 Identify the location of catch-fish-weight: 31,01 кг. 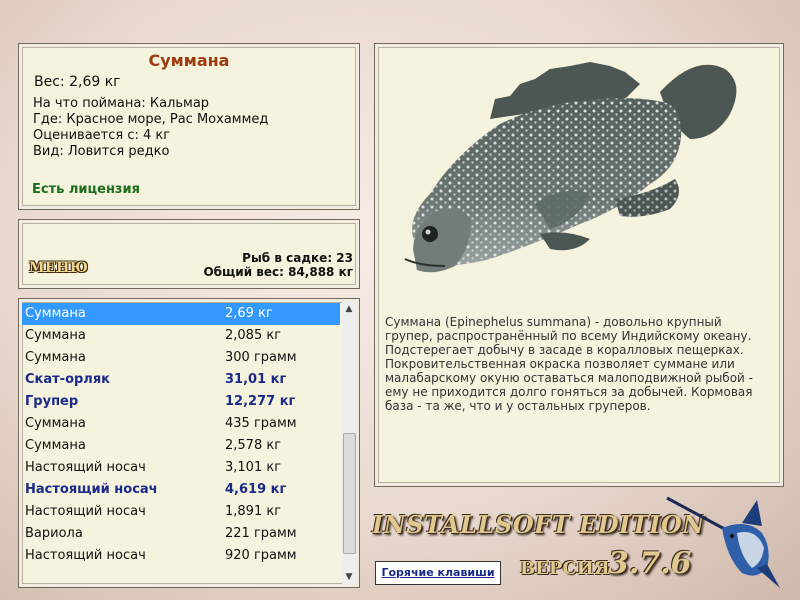
(256, 379).